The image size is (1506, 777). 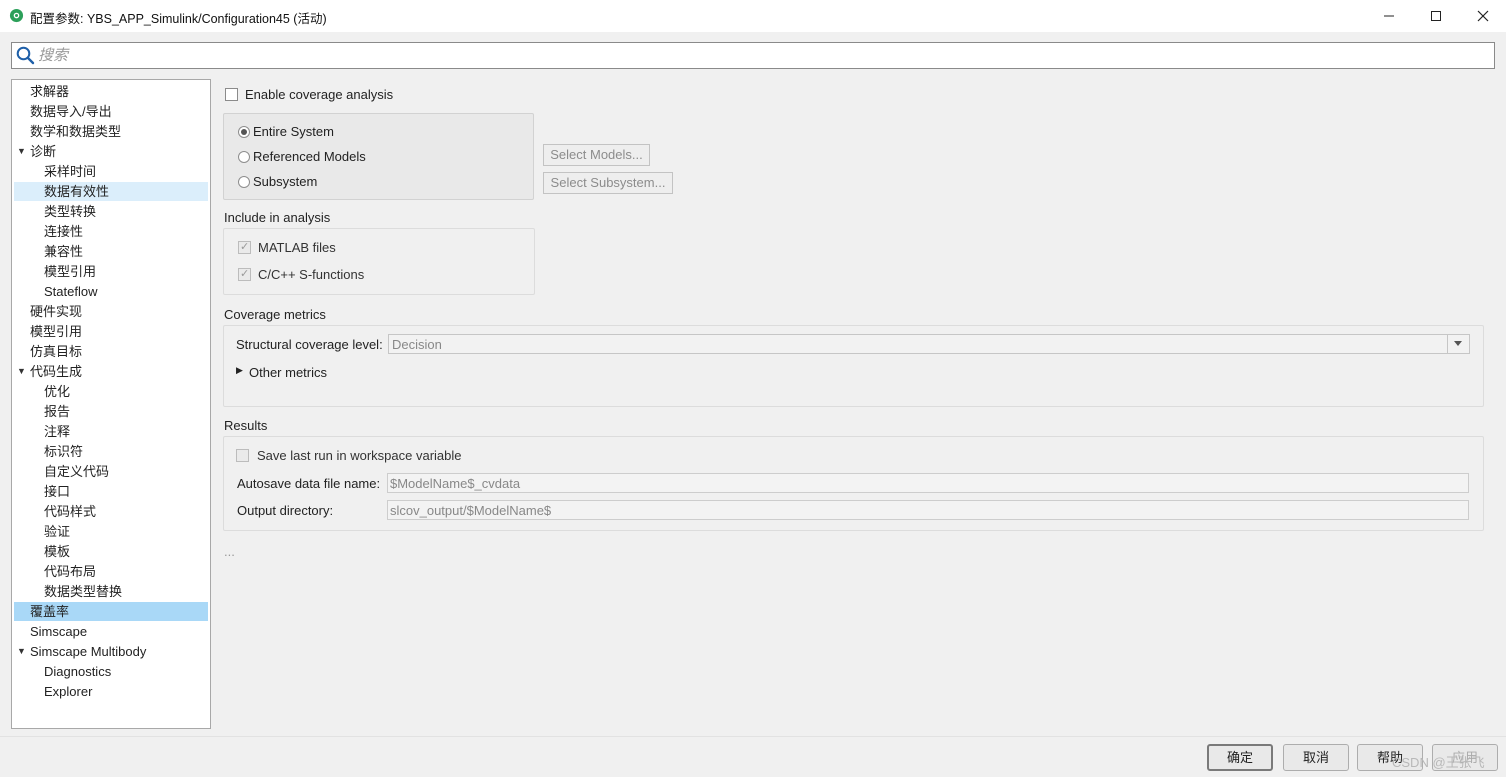 I want to click on radio-entire-system-label: Entire System, so click(x=293, y=131).